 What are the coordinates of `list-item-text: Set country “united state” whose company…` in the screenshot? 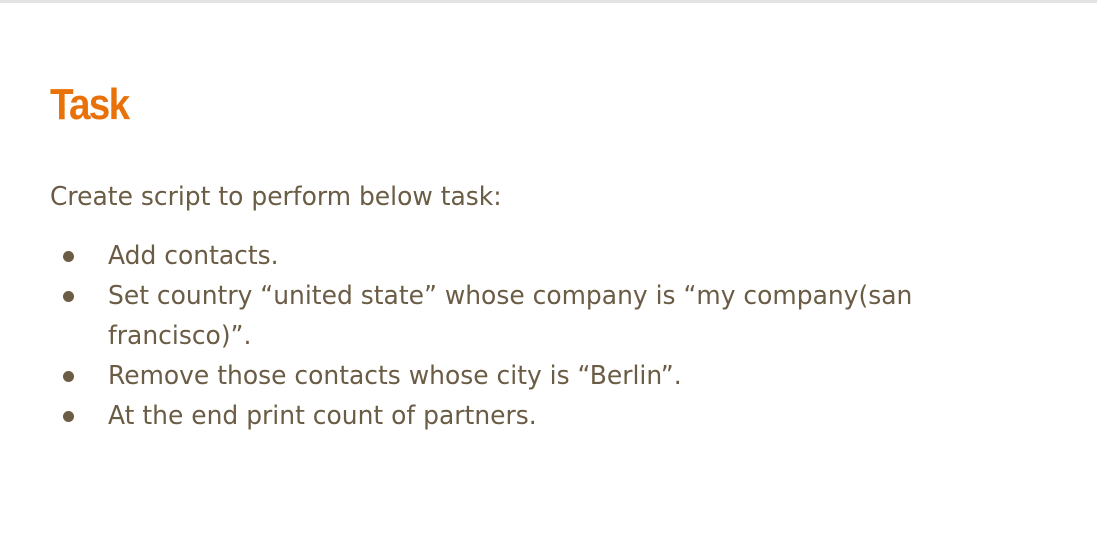 It's located at (510, 316).